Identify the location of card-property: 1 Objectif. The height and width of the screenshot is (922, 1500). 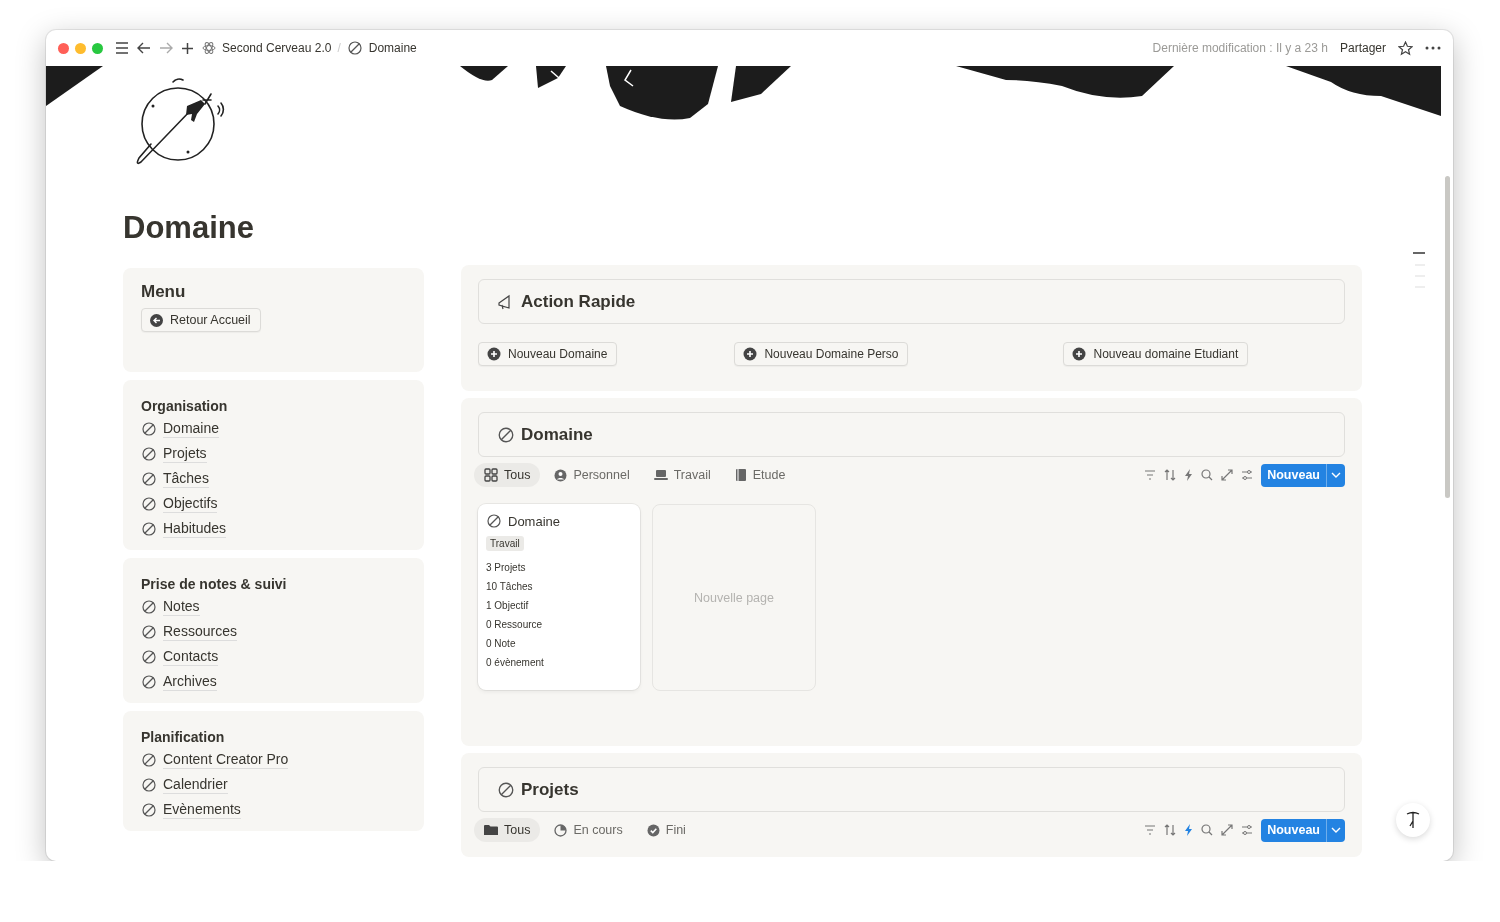
(507, 605).